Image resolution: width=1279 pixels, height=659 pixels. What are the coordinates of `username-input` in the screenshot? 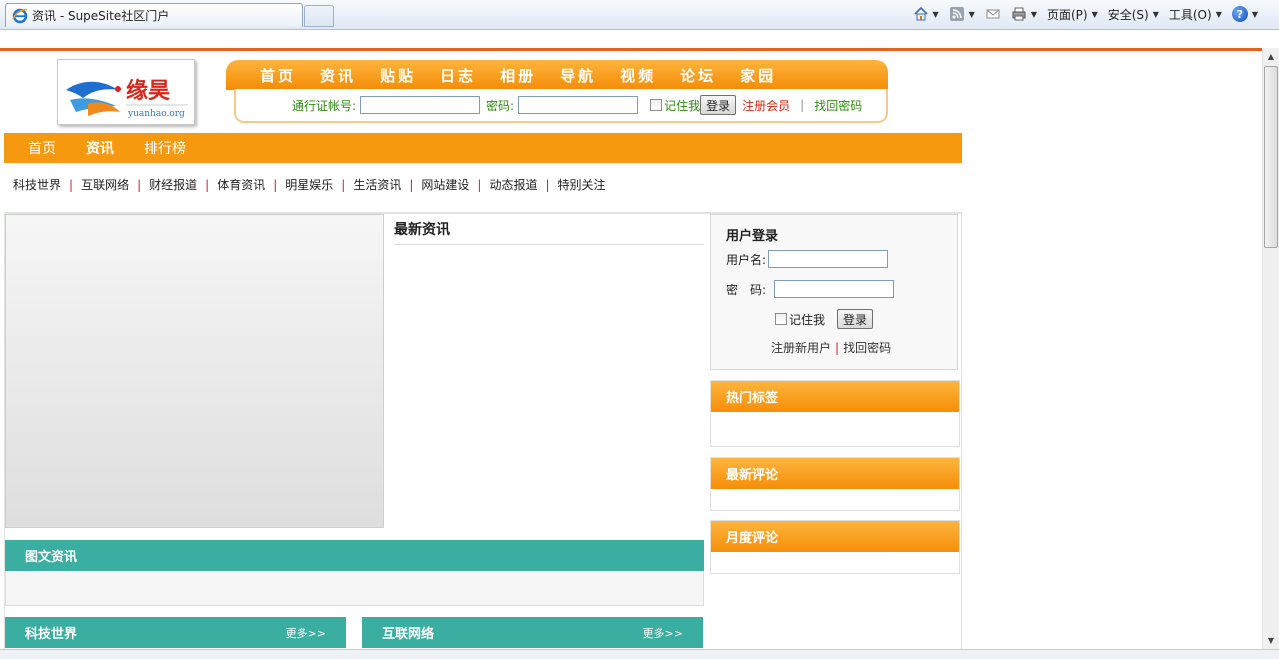 It's located at (828, 259).